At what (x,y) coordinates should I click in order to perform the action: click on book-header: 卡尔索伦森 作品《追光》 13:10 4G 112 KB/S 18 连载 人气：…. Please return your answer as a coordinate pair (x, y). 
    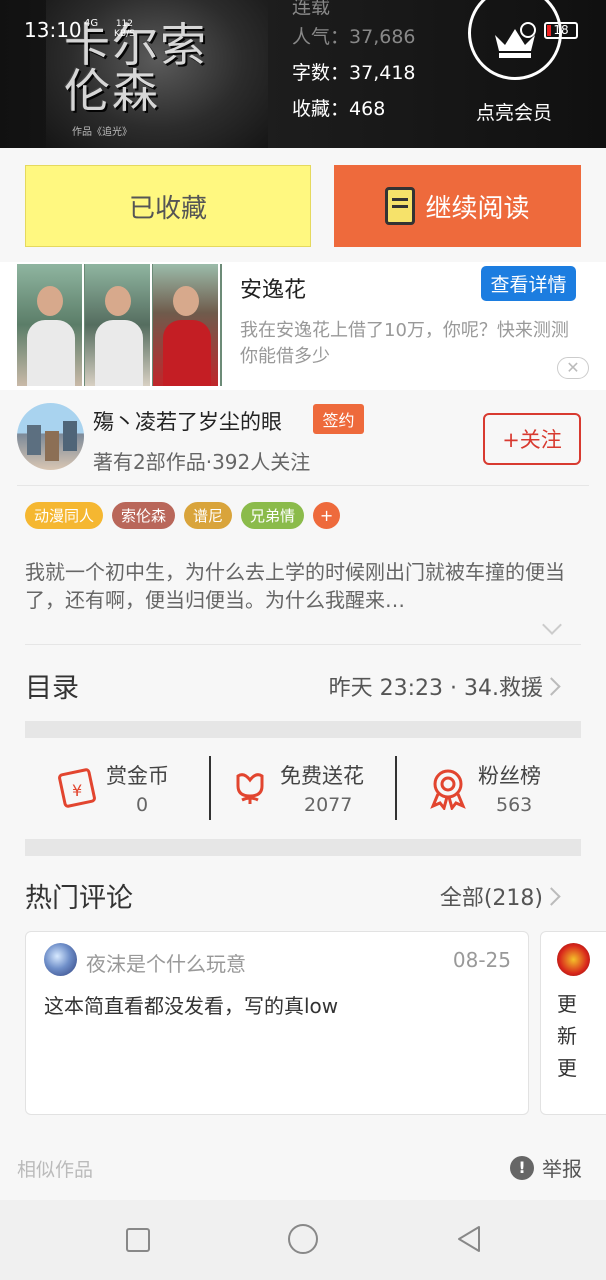
    Looking at the image, I should click on (303, 74).